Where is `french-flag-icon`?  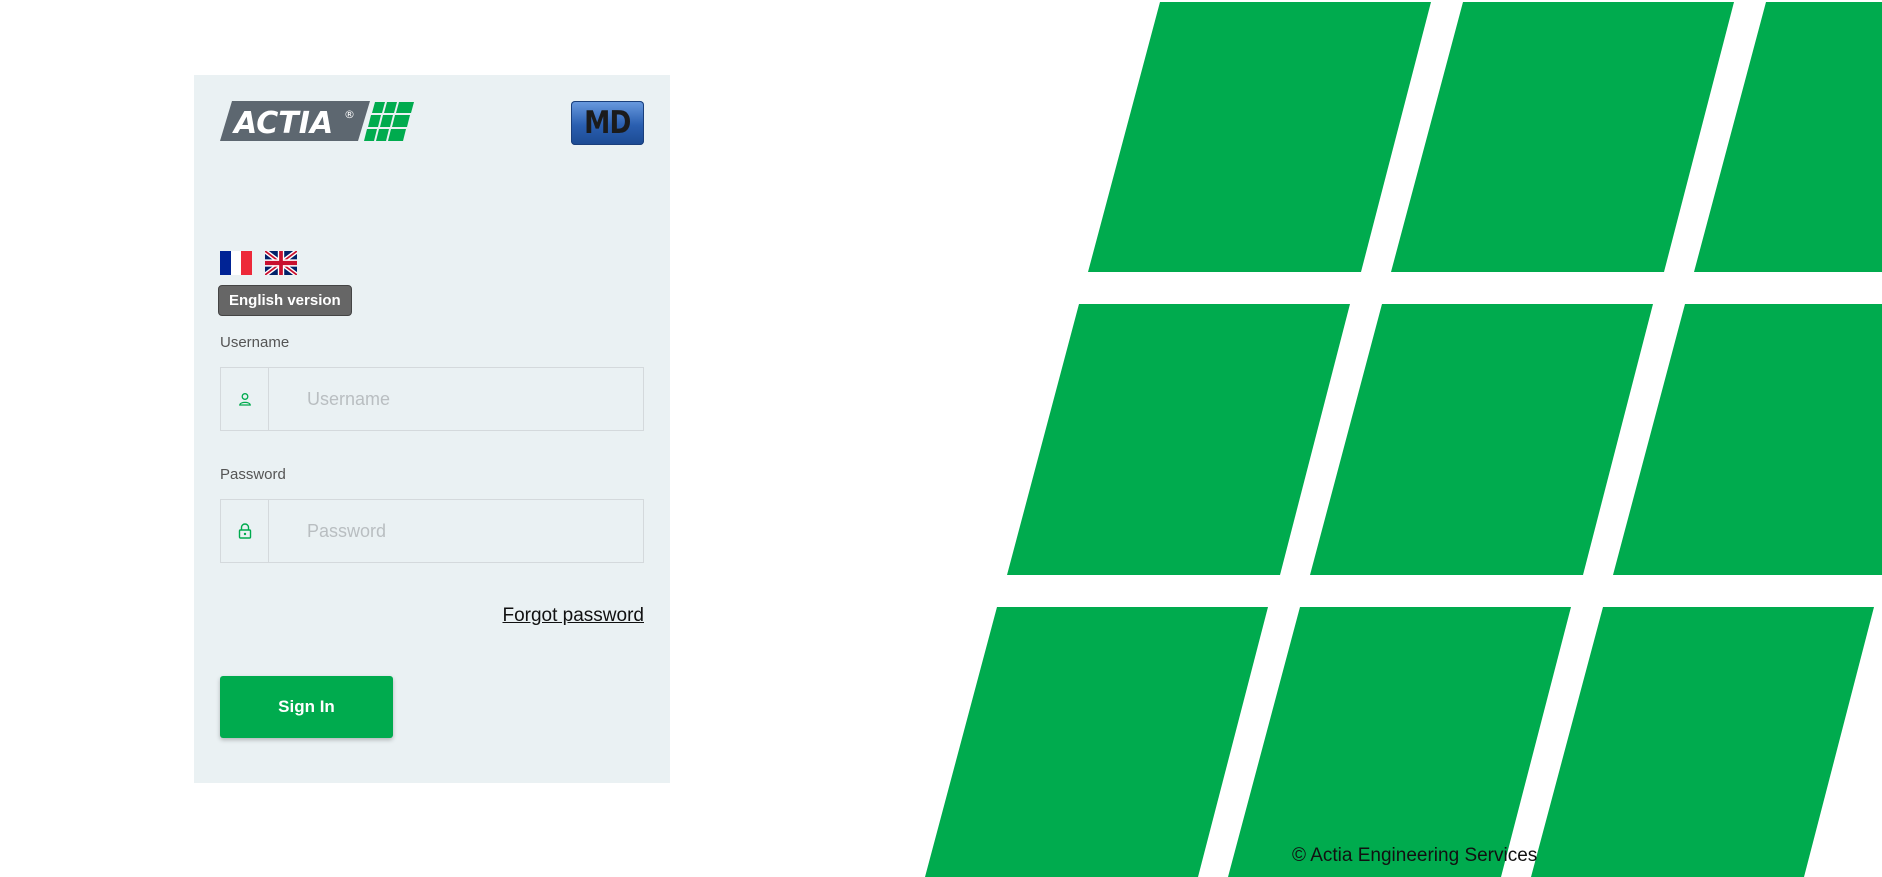 french-flag-icon is located at coordinates (236, 263).